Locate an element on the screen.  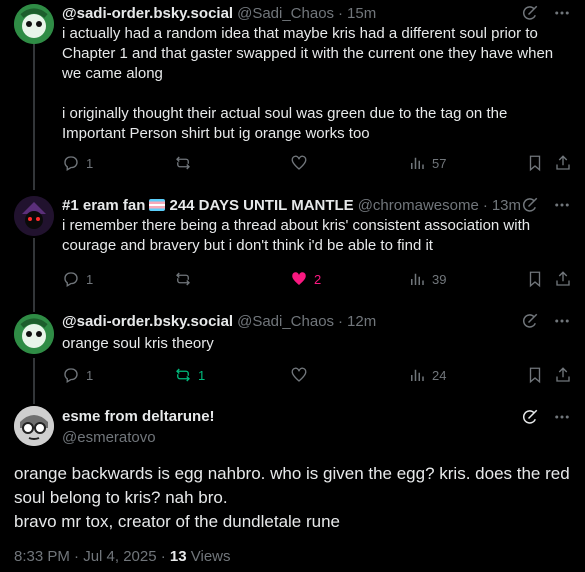
views-button: 24 is located at coordinates (427, 375).